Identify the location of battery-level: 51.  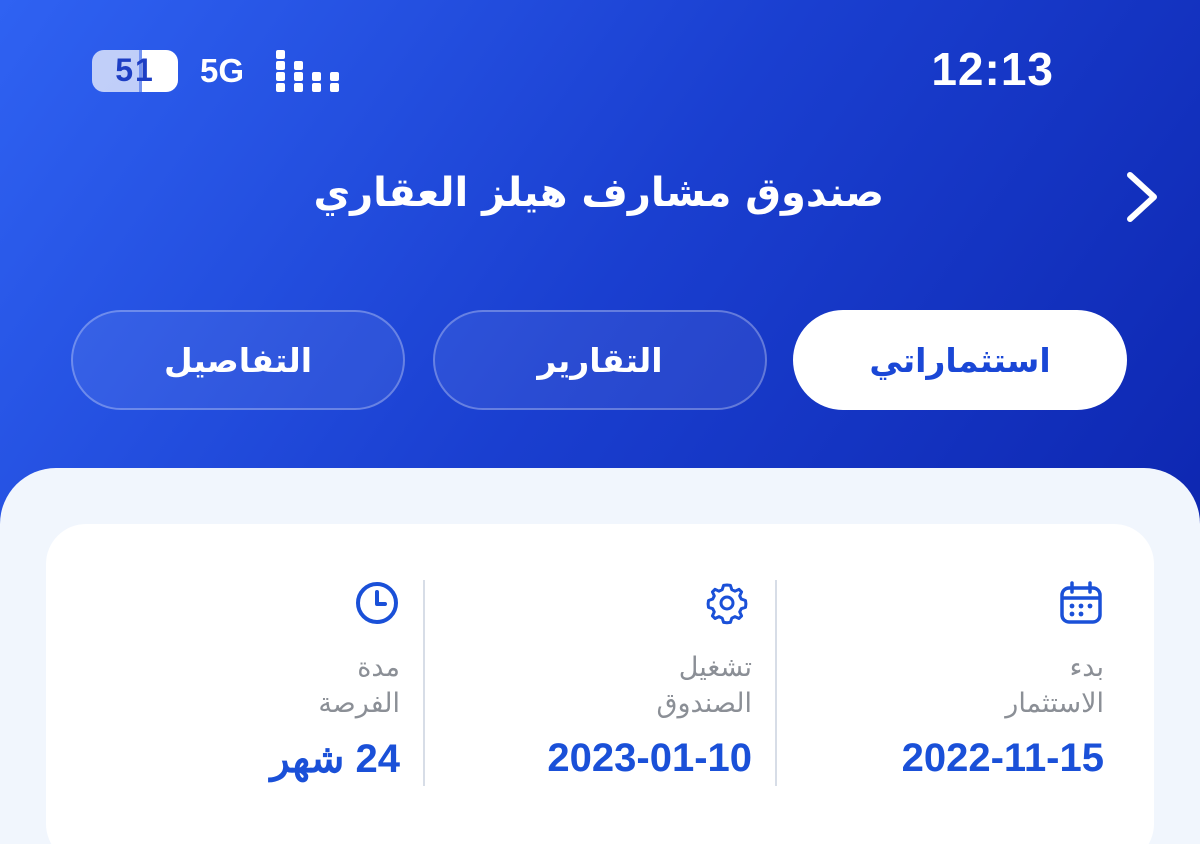
(135, 70).